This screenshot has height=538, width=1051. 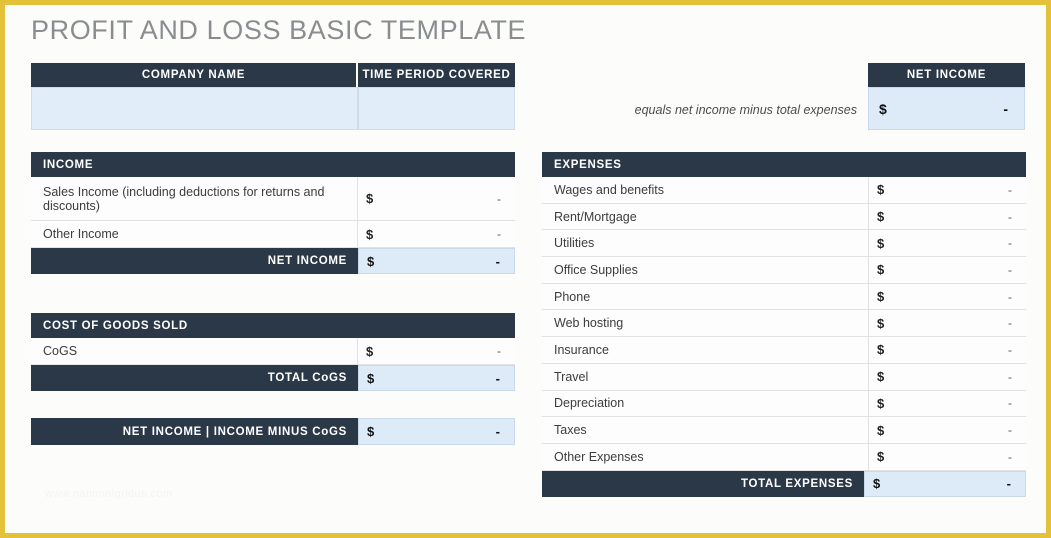 I want to click on watermark: www.nationalgridus.com, so click(x=109, y=494).